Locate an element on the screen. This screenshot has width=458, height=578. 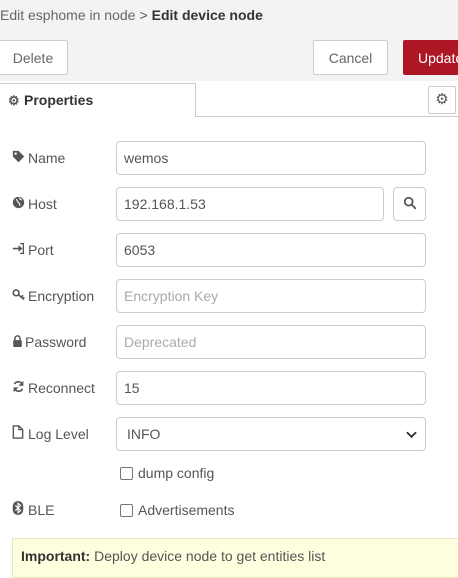
password-label: Password is located at coordinates (49, 342).